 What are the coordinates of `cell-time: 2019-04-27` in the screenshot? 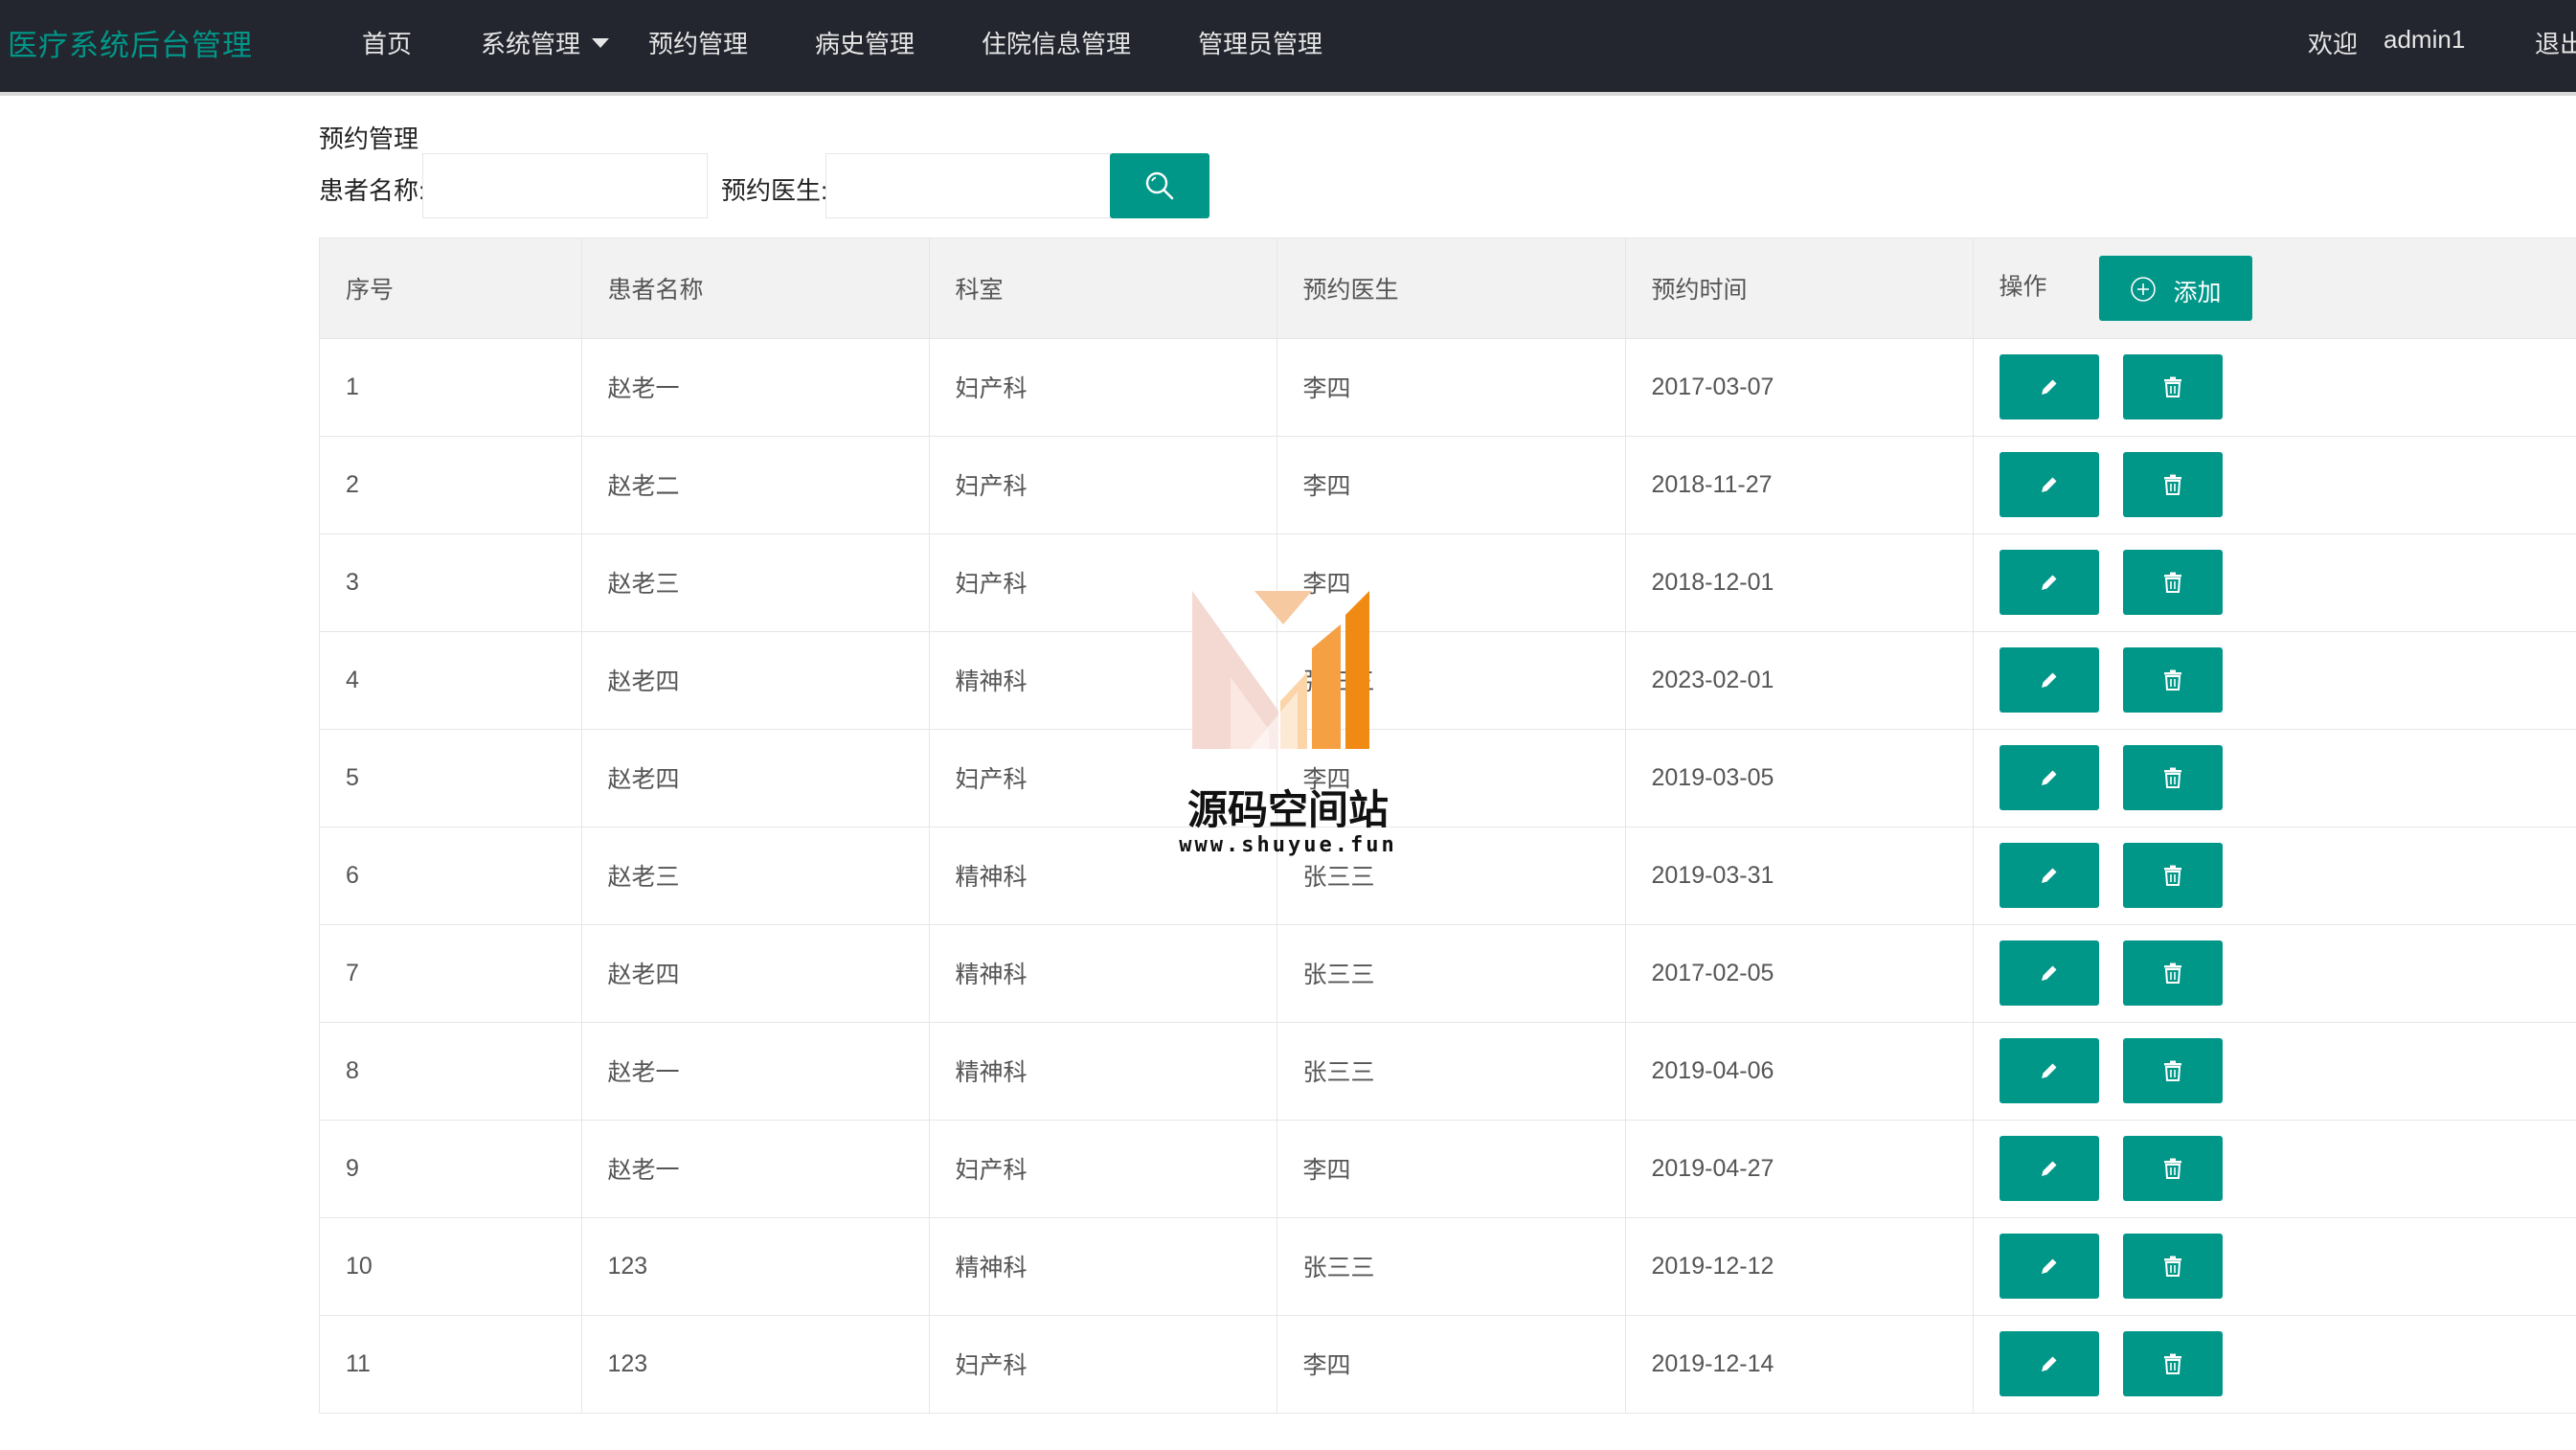 It's located at (1799, 1169).